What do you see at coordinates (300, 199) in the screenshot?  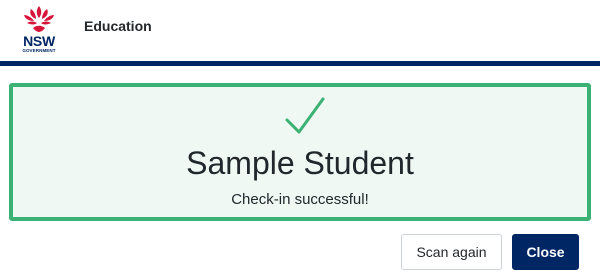 I see `check-in-status-message: Check-in successful!` at bounding box center [300, 199].